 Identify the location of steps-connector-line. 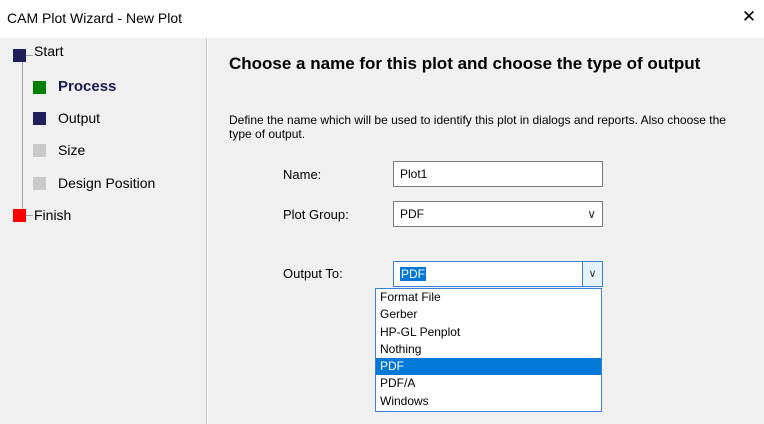
(22, 135).